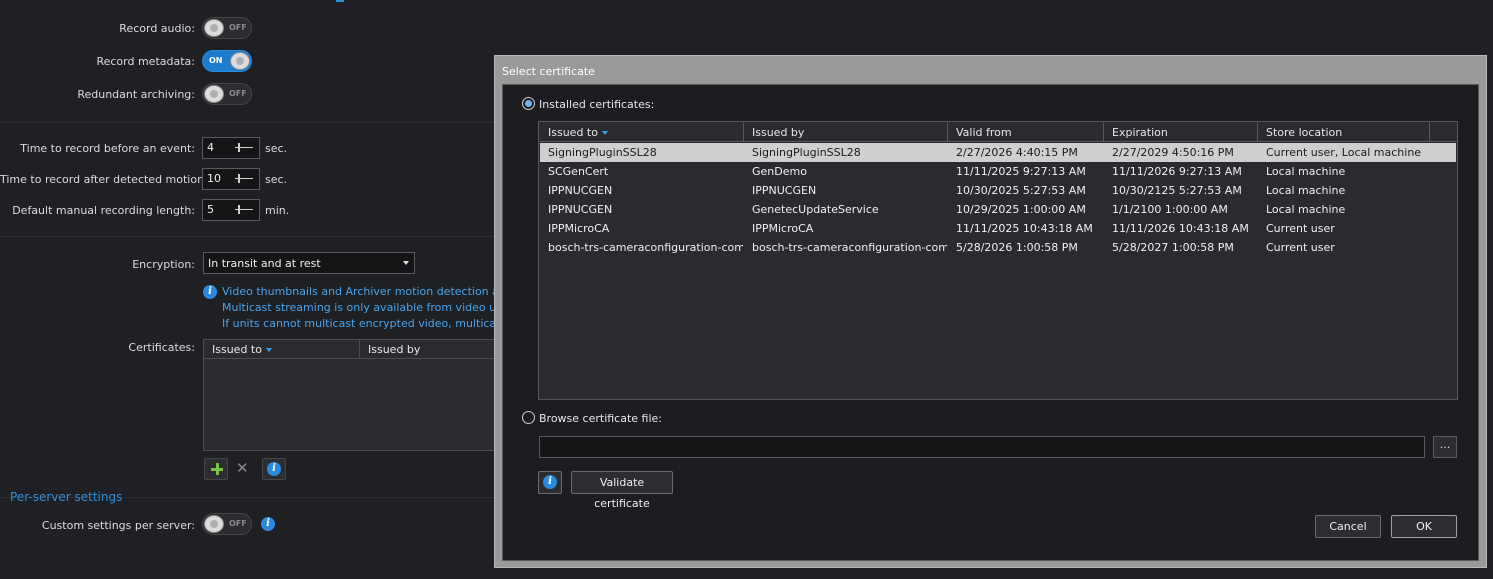 This screenshot has width=1493, height=579. What do you see at coordinates (157, 28) in the screenshot?
I see `record-audio-label: Record audio:` at bounding box center [157, 28].